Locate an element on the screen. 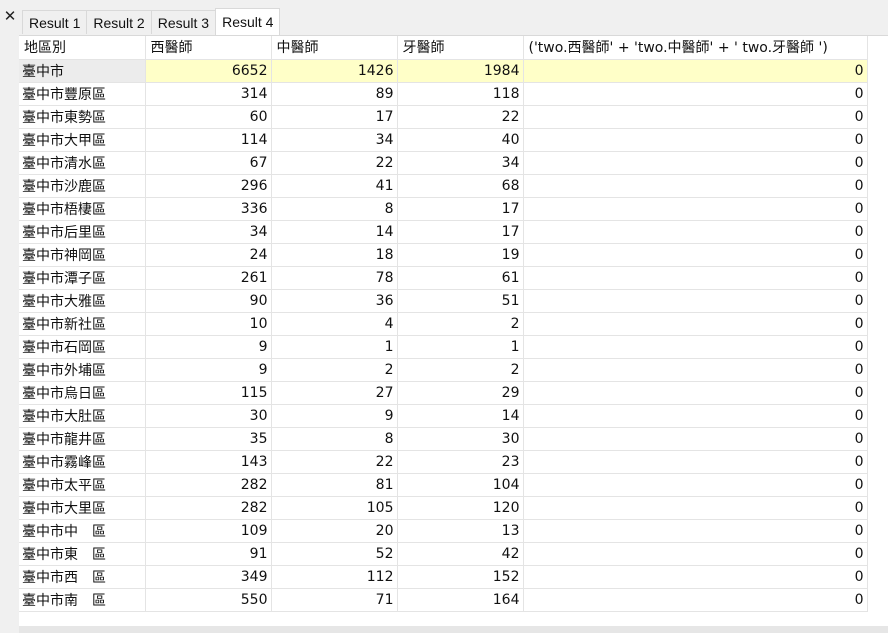 The height and width of the screenshot is (633, 888). cell-region: 臺中市潭子區 is located at coordinates (82, 278).